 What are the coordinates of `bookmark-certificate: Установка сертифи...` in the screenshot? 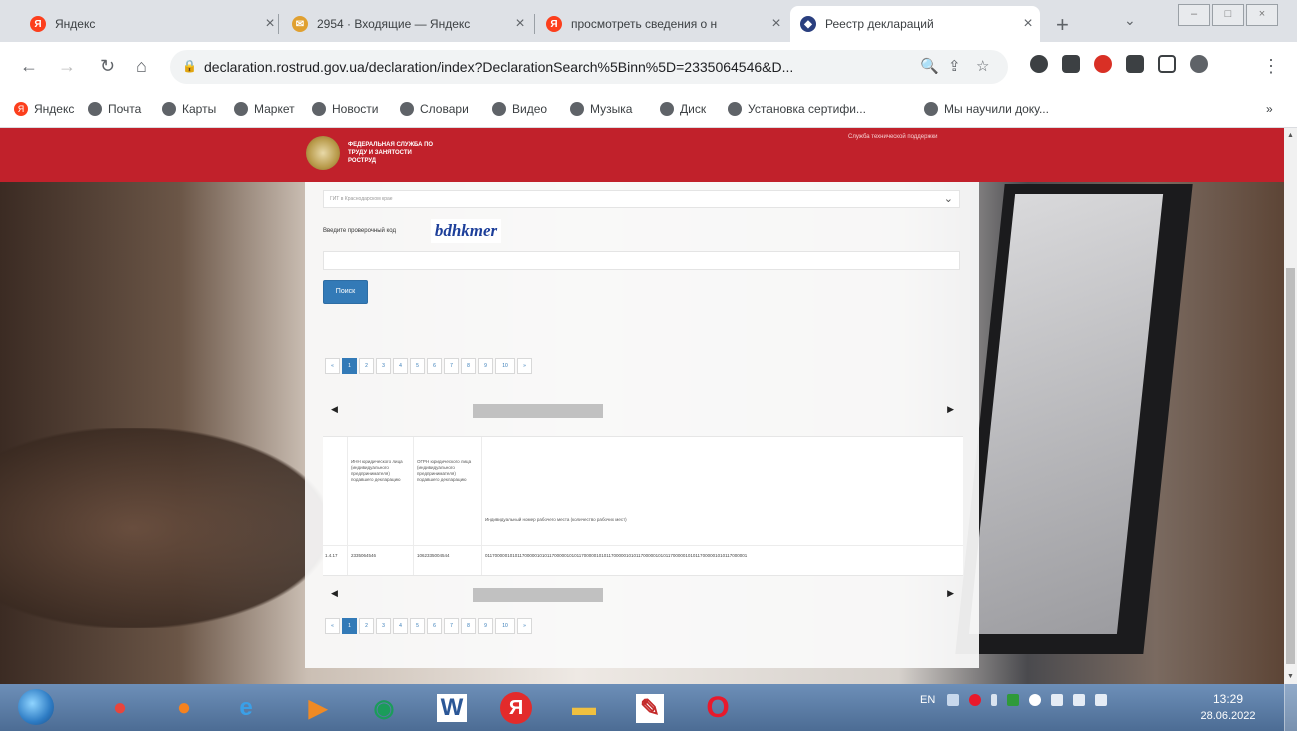 It's located at (797, 109).